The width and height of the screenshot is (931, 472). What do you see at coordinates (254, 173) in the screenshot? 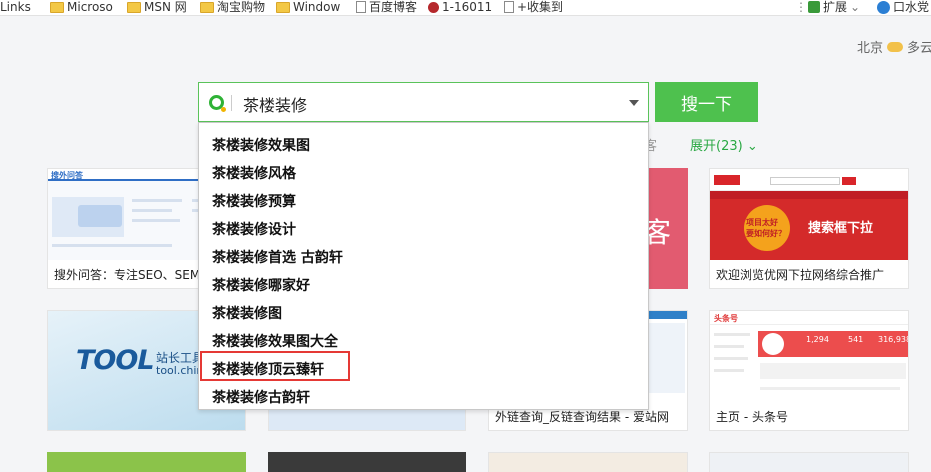
I see `suggestion-item: 茶楼装修风格` at bounding box center [254, 173].